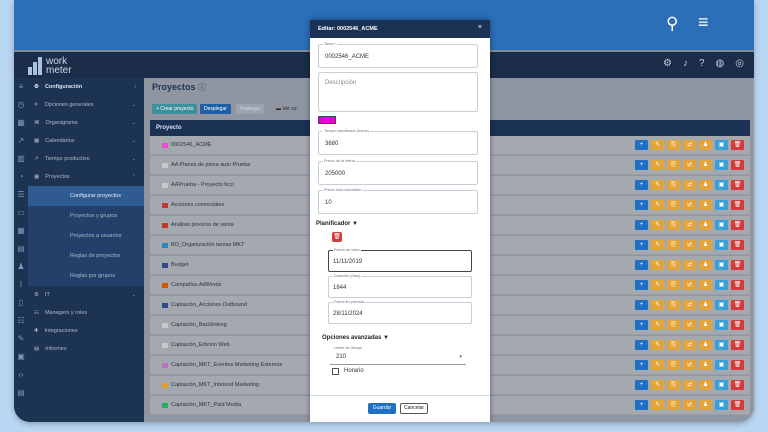 The image size is (768, 432). Describe the element at coordinates (21, 87) in the screenshot. I see `menu-icon: ≡` at that location.